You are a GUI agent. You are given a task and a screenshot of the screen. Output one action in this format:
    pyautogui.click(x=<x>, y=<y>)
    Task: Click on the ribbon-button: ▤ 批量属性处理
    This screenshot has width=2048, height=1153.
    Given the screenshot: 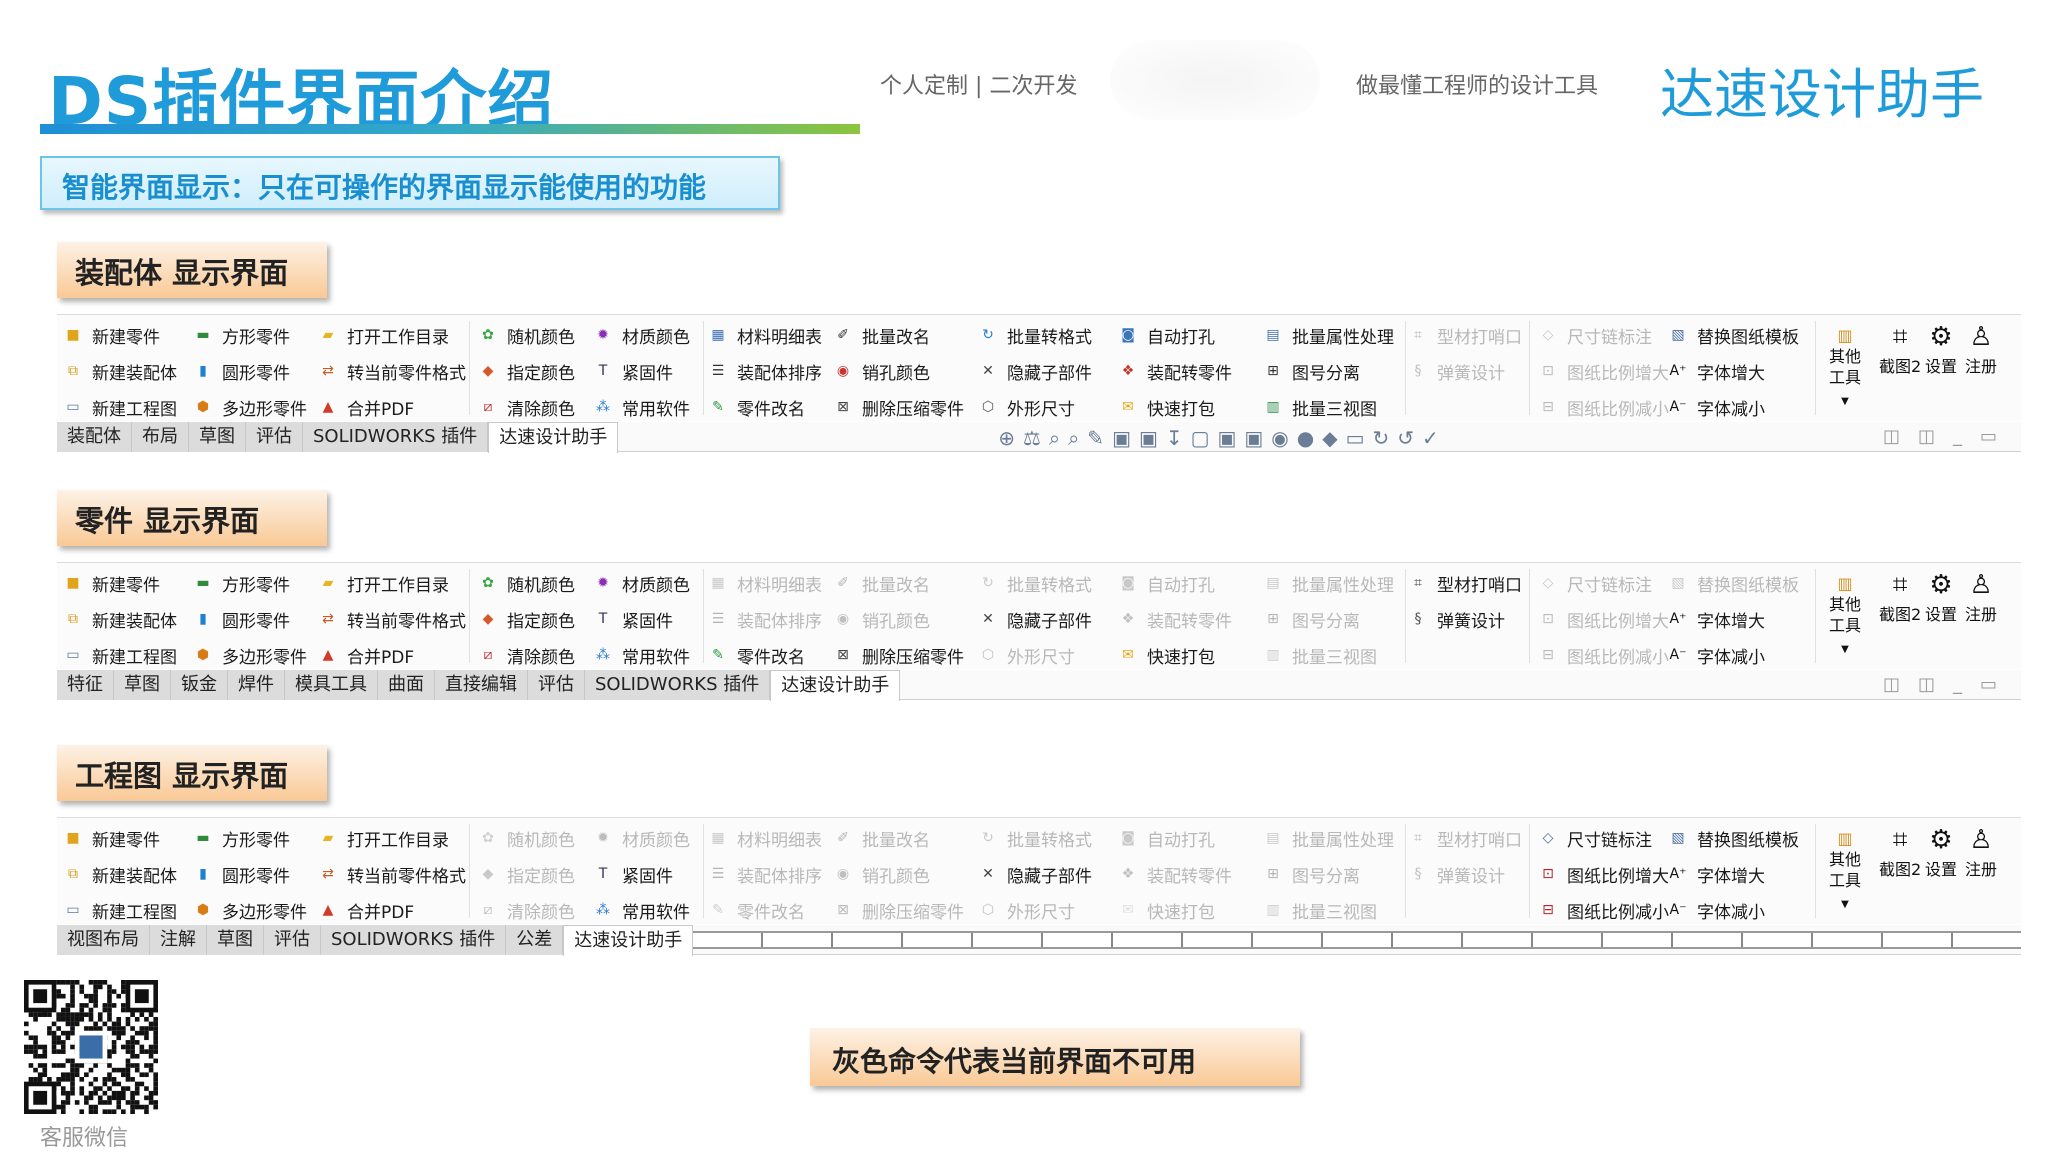 What is the action you would take?
    pyautogui.click(x=1328, y=335)
    